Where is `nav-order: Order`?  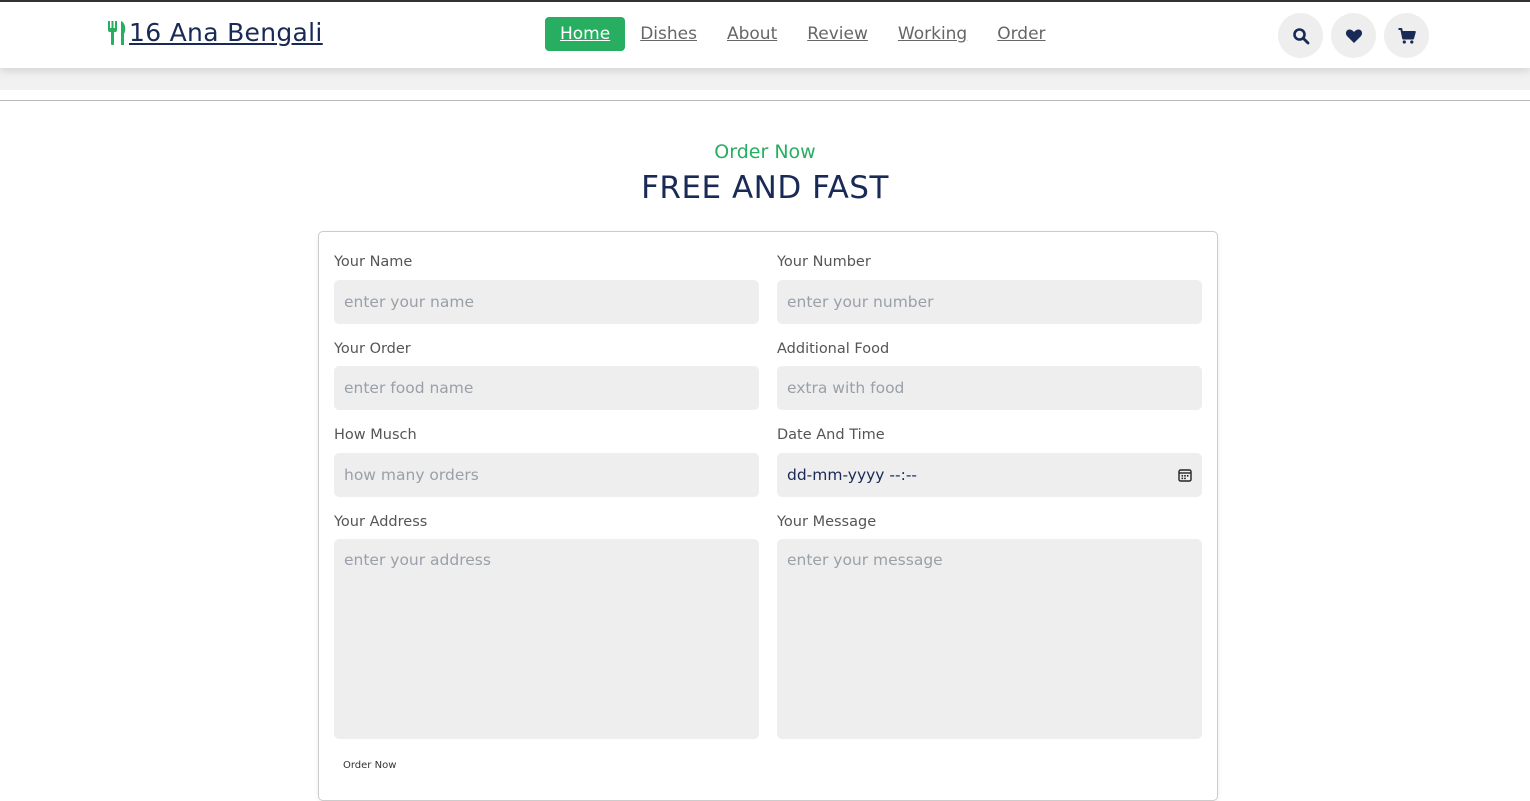 nav-order: Order is located at coordinates (1021, 34).